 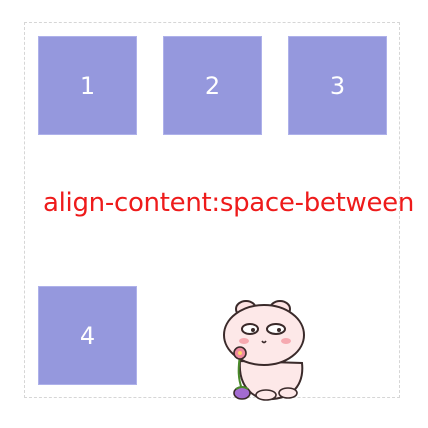 I want to click on flex-item-4: 4, so click(x=87, y=335).